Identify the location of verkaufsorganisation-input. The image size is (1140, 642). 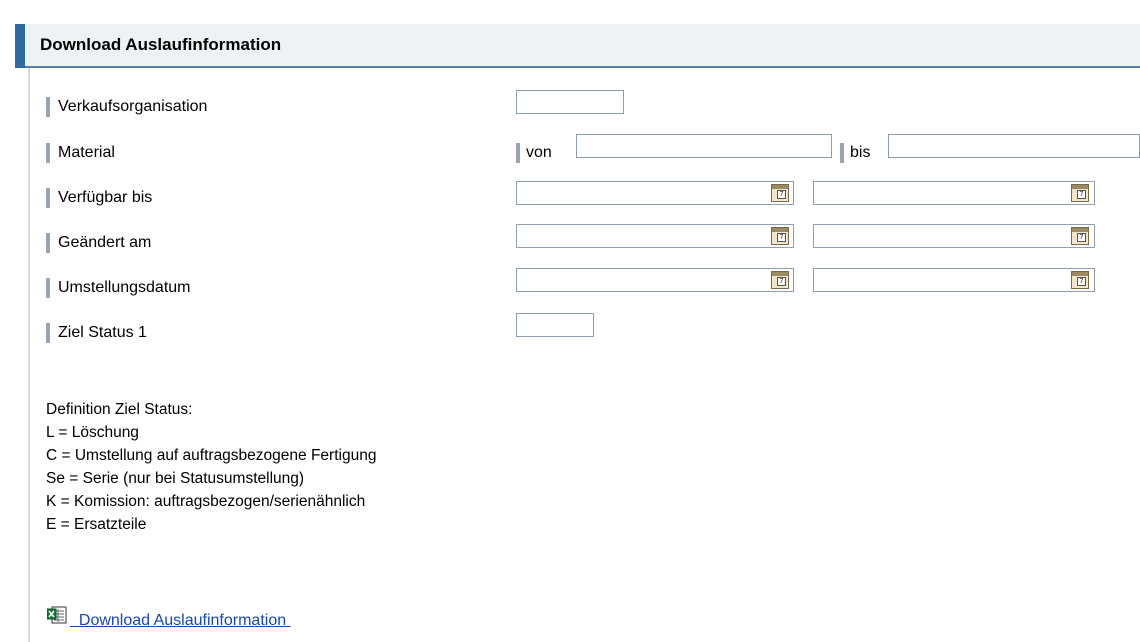
(570, 102).